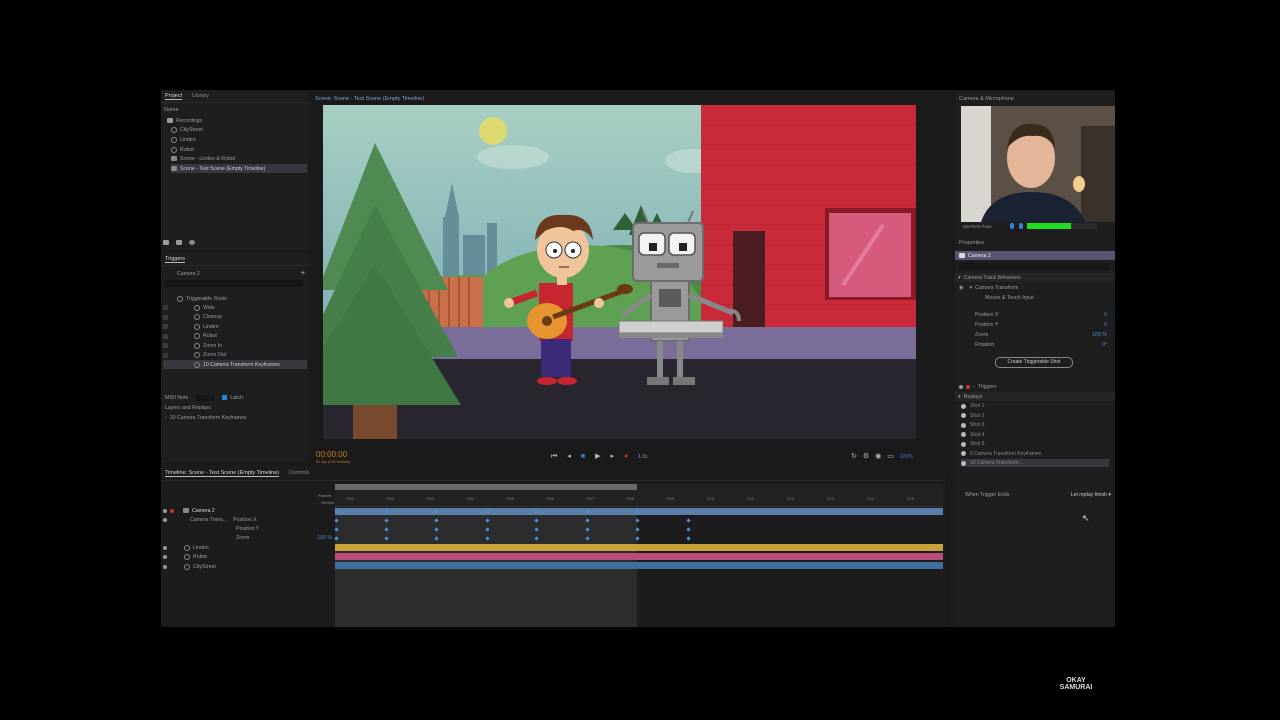 The image size is (1280, 720). I want to click on mouse-touch-handle: Mouse & Touch Input, so click(1009, 297).